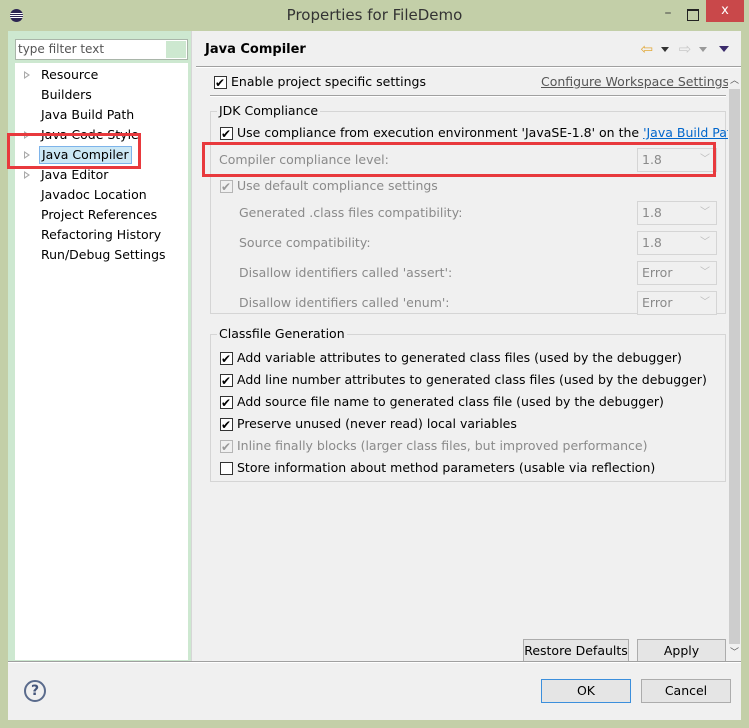  What do you see at coordinates (88, 114) in the screenshot?
I see `tree-item-label: Java Build Path` at bounding box center [88, 114].